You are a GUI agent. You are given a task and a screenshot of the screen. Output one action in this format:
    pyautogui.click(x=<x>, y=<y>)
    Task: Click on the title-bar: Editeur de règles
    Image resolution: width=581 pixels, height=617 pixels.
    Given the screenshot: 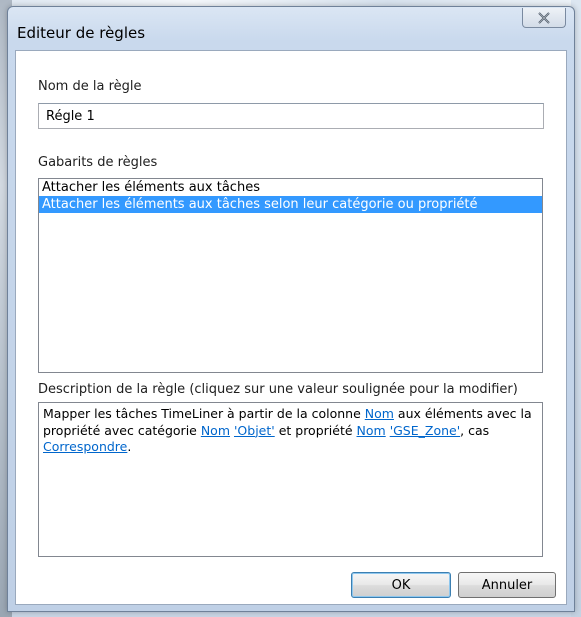 What is the action you would take?
    pyautogui.click(x=291, y=30)
    